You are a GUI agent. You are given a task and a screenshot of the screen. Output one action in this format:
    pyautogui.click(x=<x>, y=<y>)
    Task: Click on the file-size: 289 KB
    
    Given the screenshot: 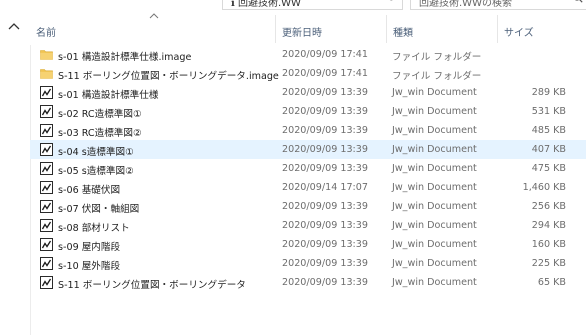 What is the action you would take?
    pyautogui.click(x=548, y=92)
    